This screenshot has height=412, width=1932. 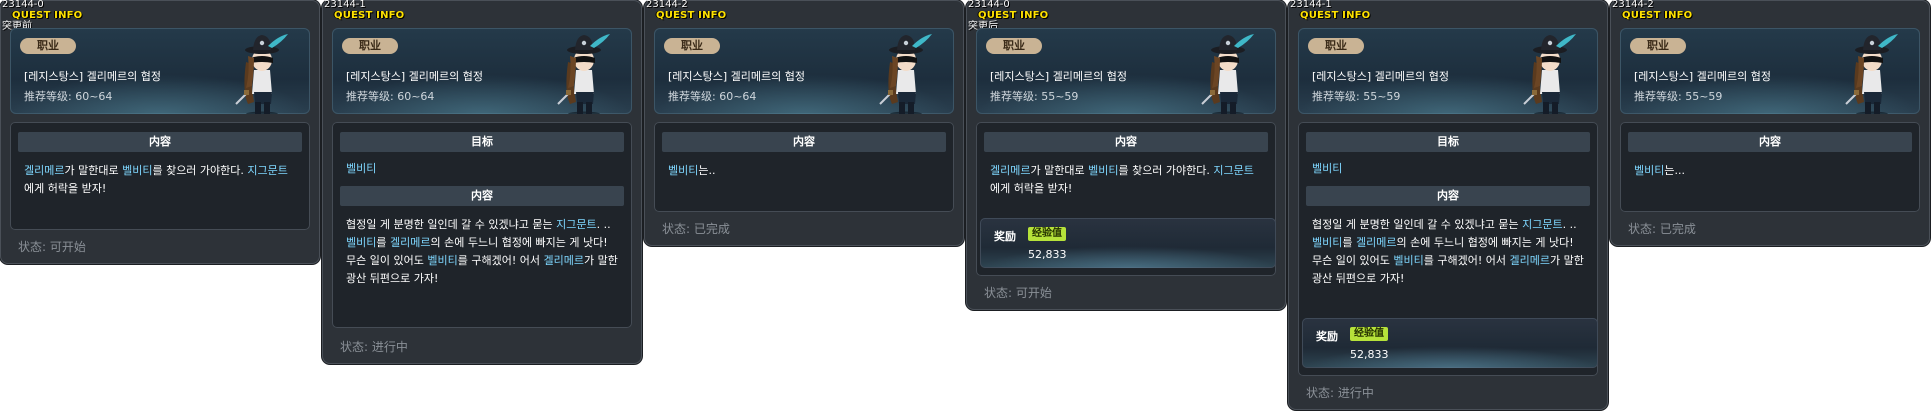 I want to click on description-text: 는.., so click(x=707, y=170).